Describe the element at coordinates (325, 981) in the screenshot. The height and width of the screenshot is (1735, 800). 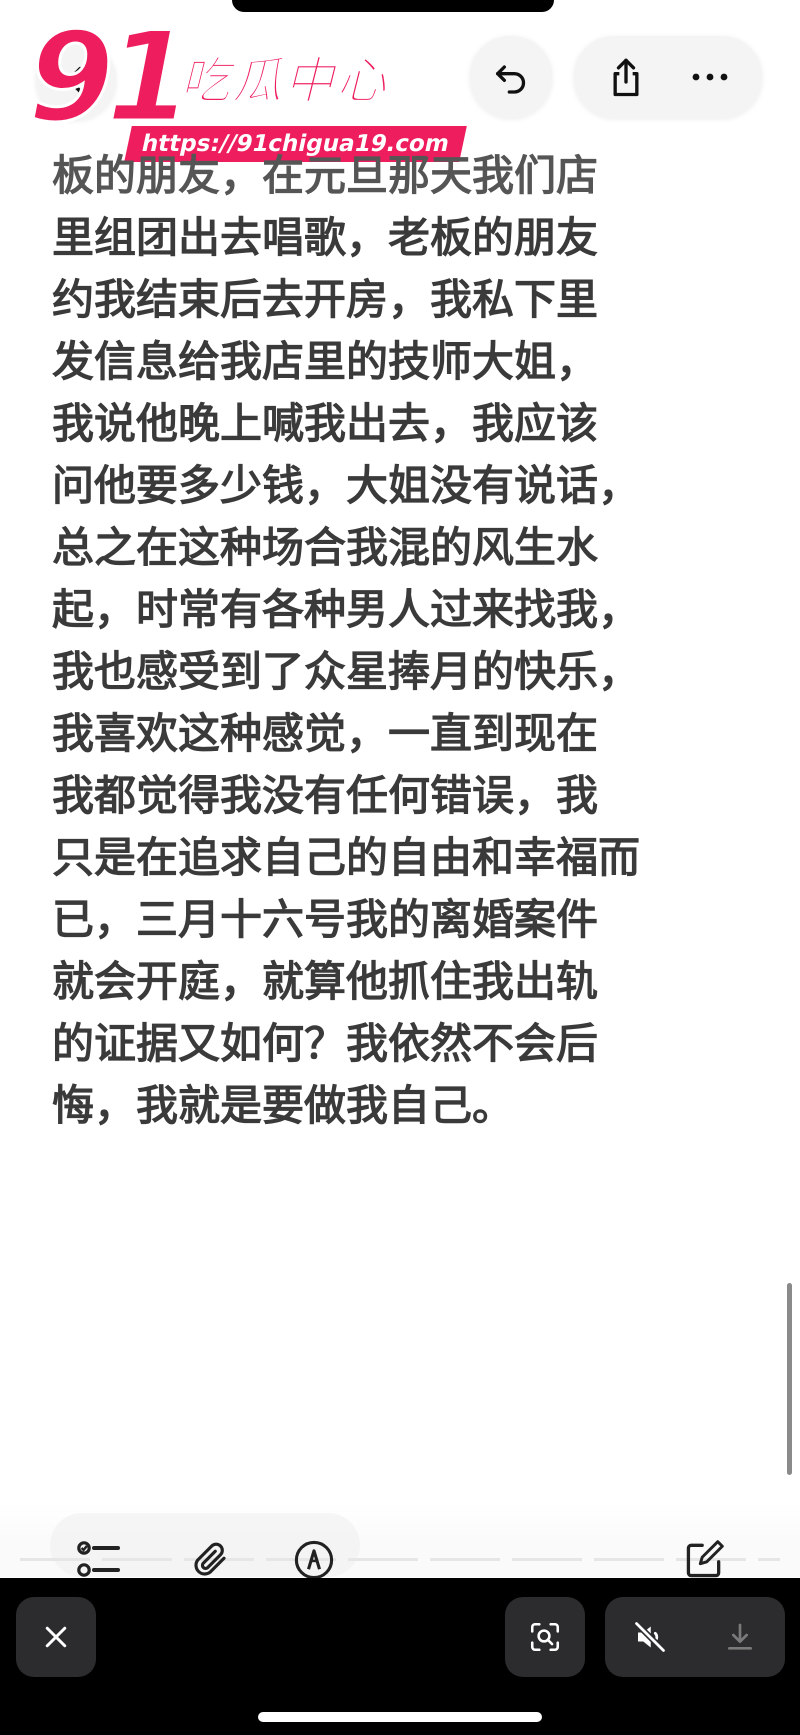
I see `note-line: 就会开庭，就算他抓住我出轨` at that location.